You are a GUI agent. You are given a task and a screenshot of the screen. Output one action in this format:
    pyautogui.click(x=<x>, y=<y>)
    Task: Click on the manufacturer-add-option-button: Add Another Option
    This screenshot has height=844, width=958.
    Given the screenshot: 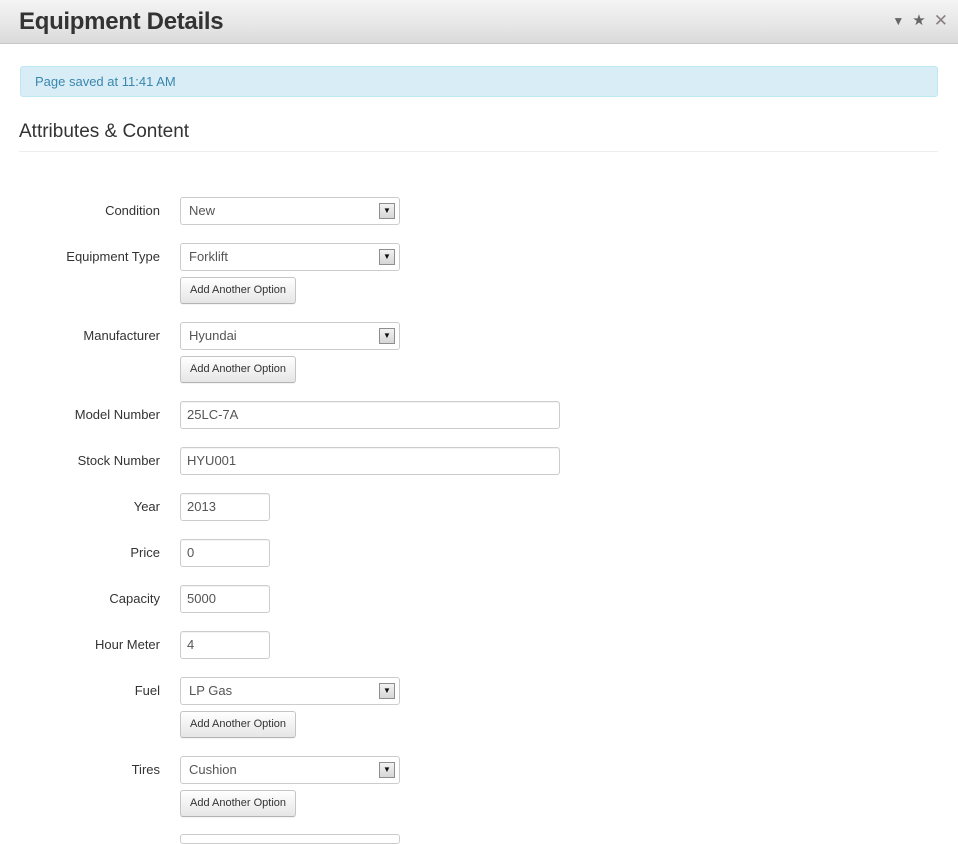 What is the action you would take?
    pyautogui.click(x=238, y=369)
    